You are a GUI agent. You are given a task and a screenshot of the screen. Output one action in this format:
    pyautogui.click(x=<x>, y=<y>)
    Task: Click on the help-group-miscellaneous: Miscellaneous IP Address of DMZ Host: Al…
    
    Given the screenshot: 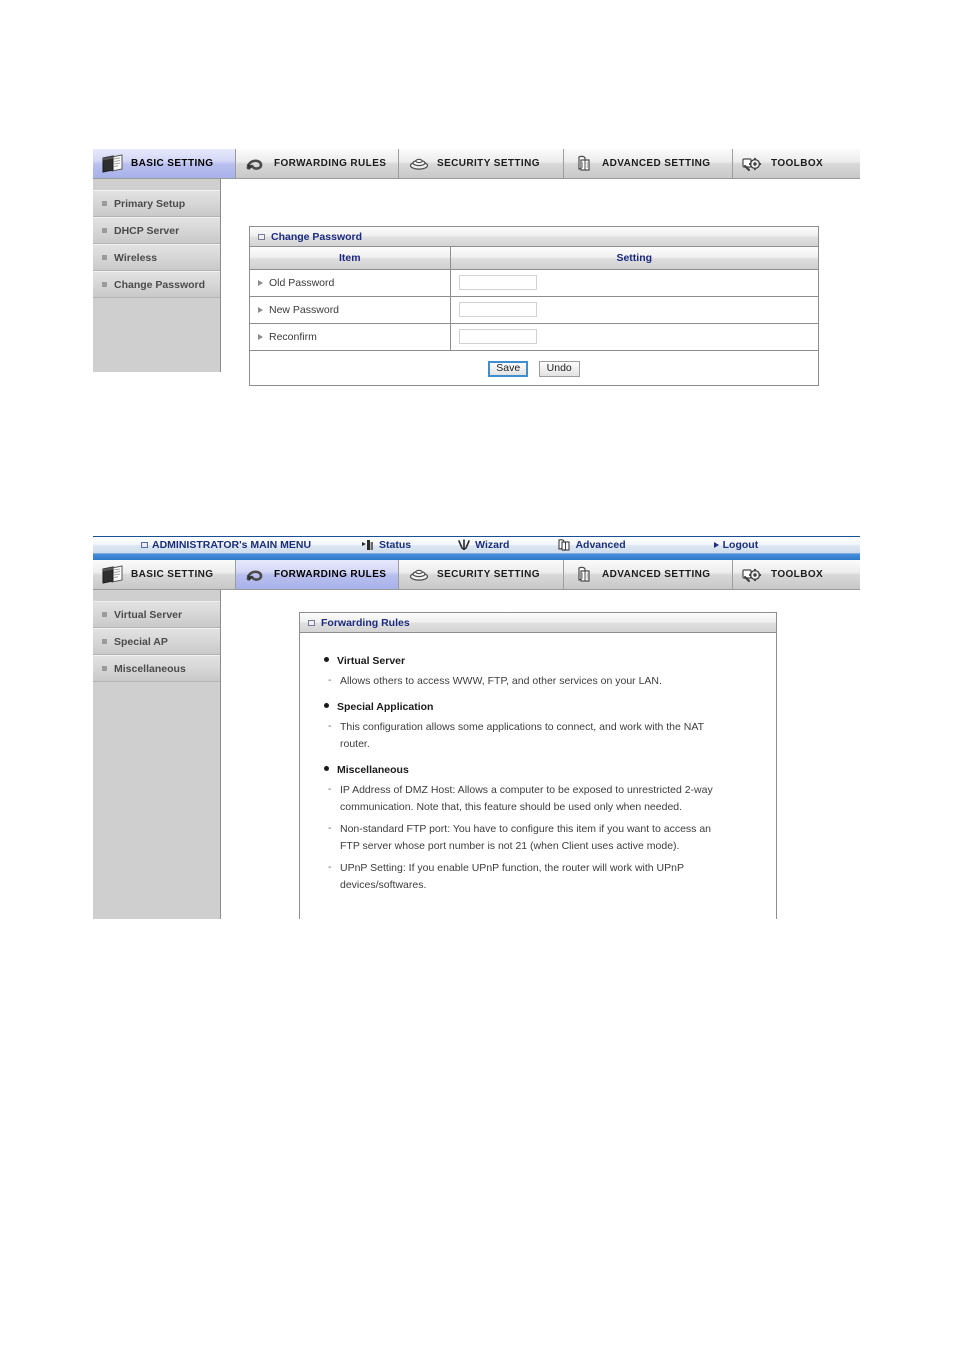 What is the action you would take?
    pyautogui.click(x=541, y=829)
    